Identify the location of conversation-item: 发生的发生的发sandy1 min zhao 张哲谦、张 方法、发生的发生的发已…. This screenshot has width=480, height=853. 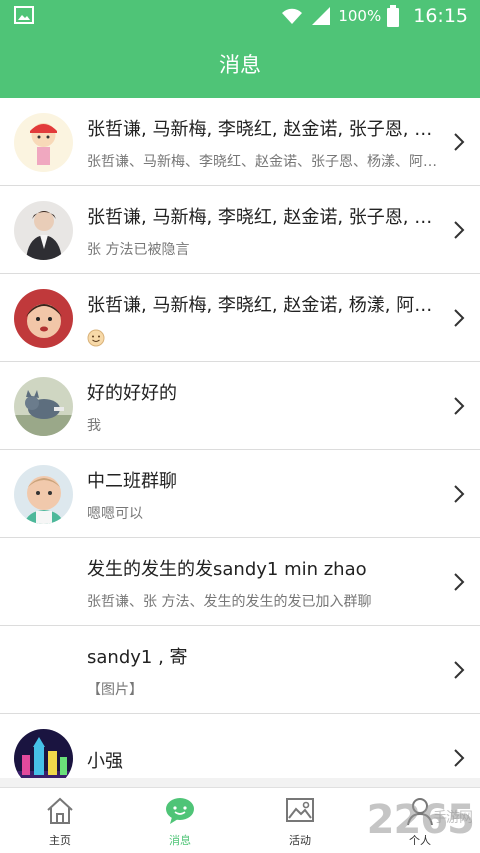
(240, 582).